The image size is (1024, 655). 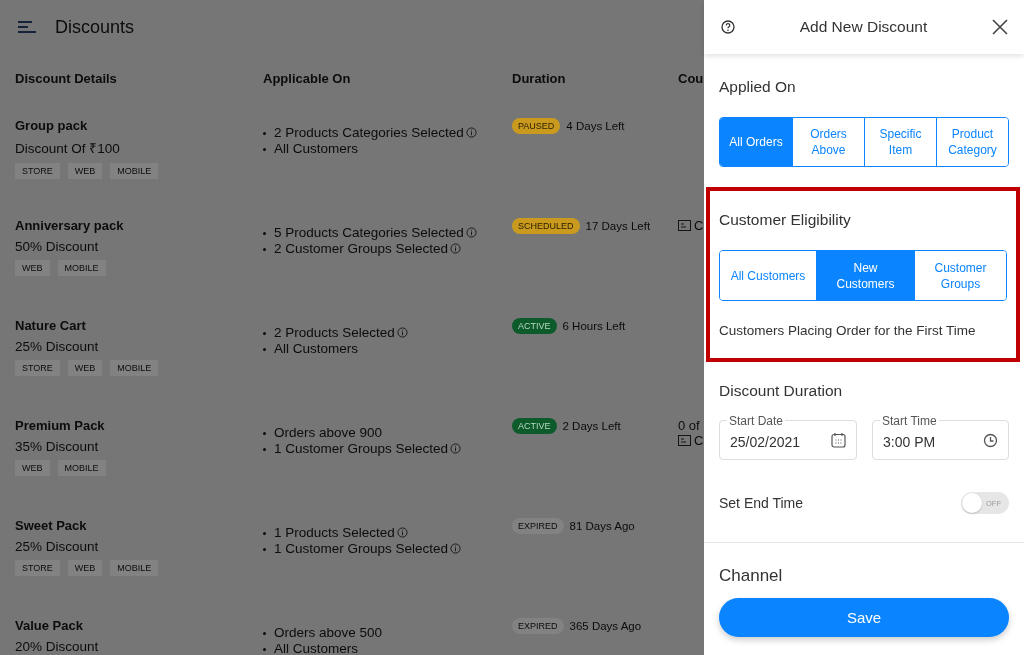 What do you see at coordinates (602, 526) in the screenshot?
I see `time-remaining: 81 Days Ago` at bounding box center [602, 526].